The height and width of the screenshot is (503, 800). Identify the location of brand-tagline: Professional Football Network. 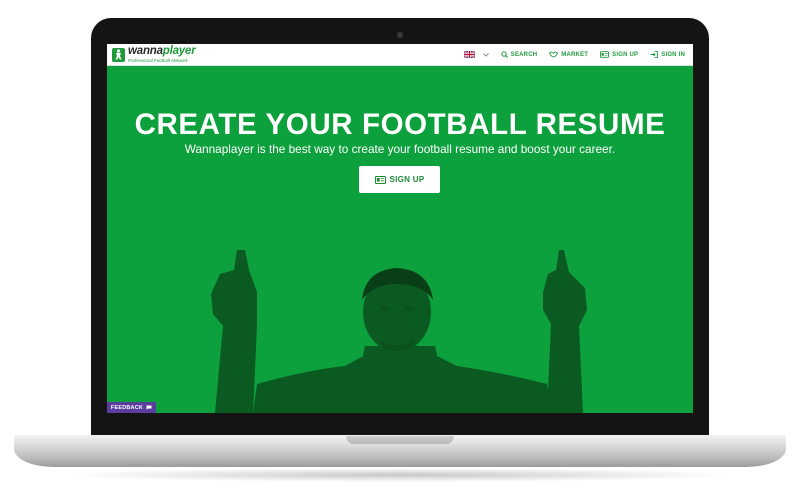
(158, 60).